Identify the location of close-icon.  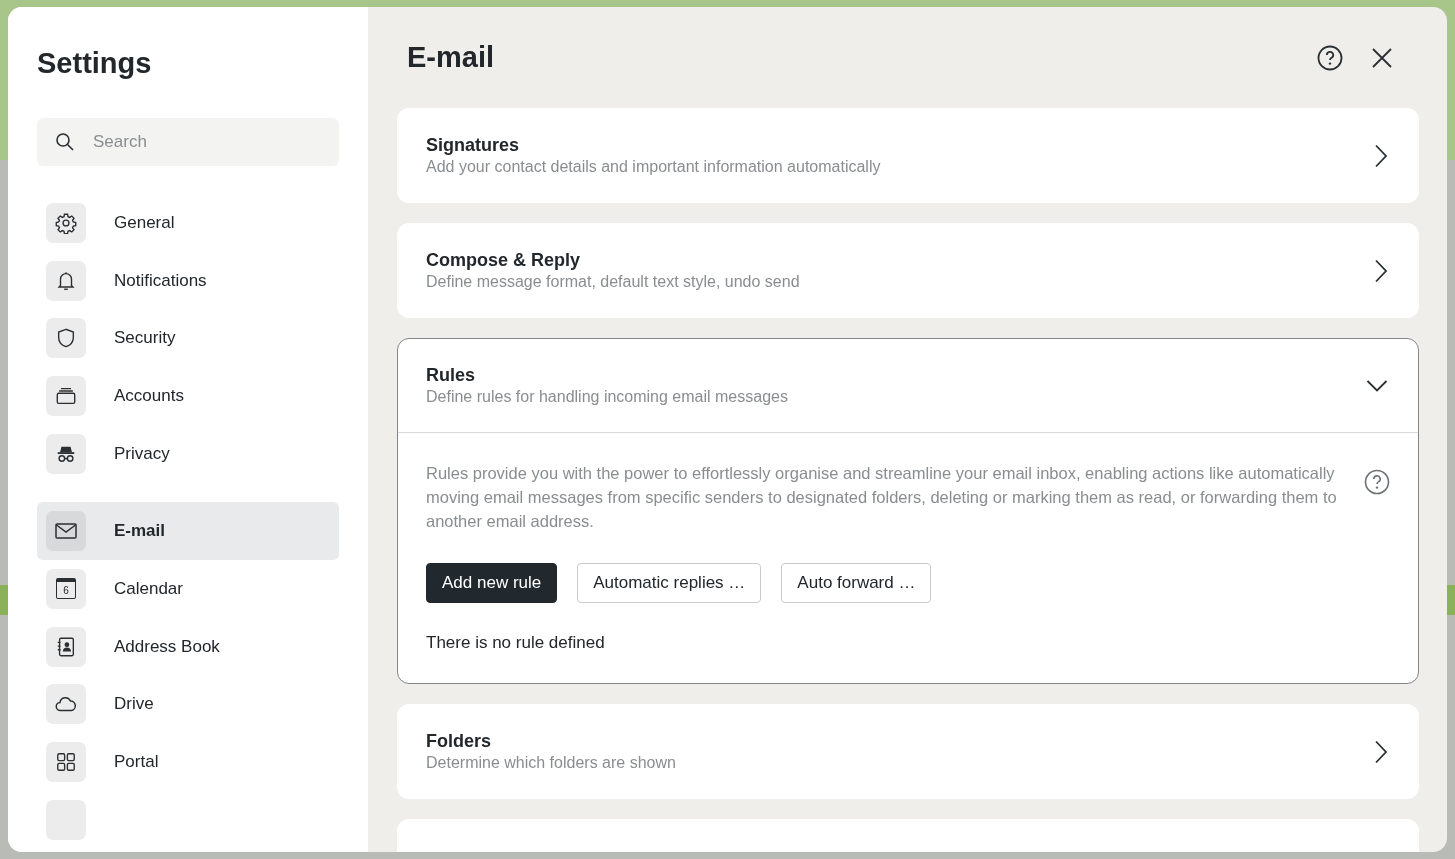
(1382, 57).